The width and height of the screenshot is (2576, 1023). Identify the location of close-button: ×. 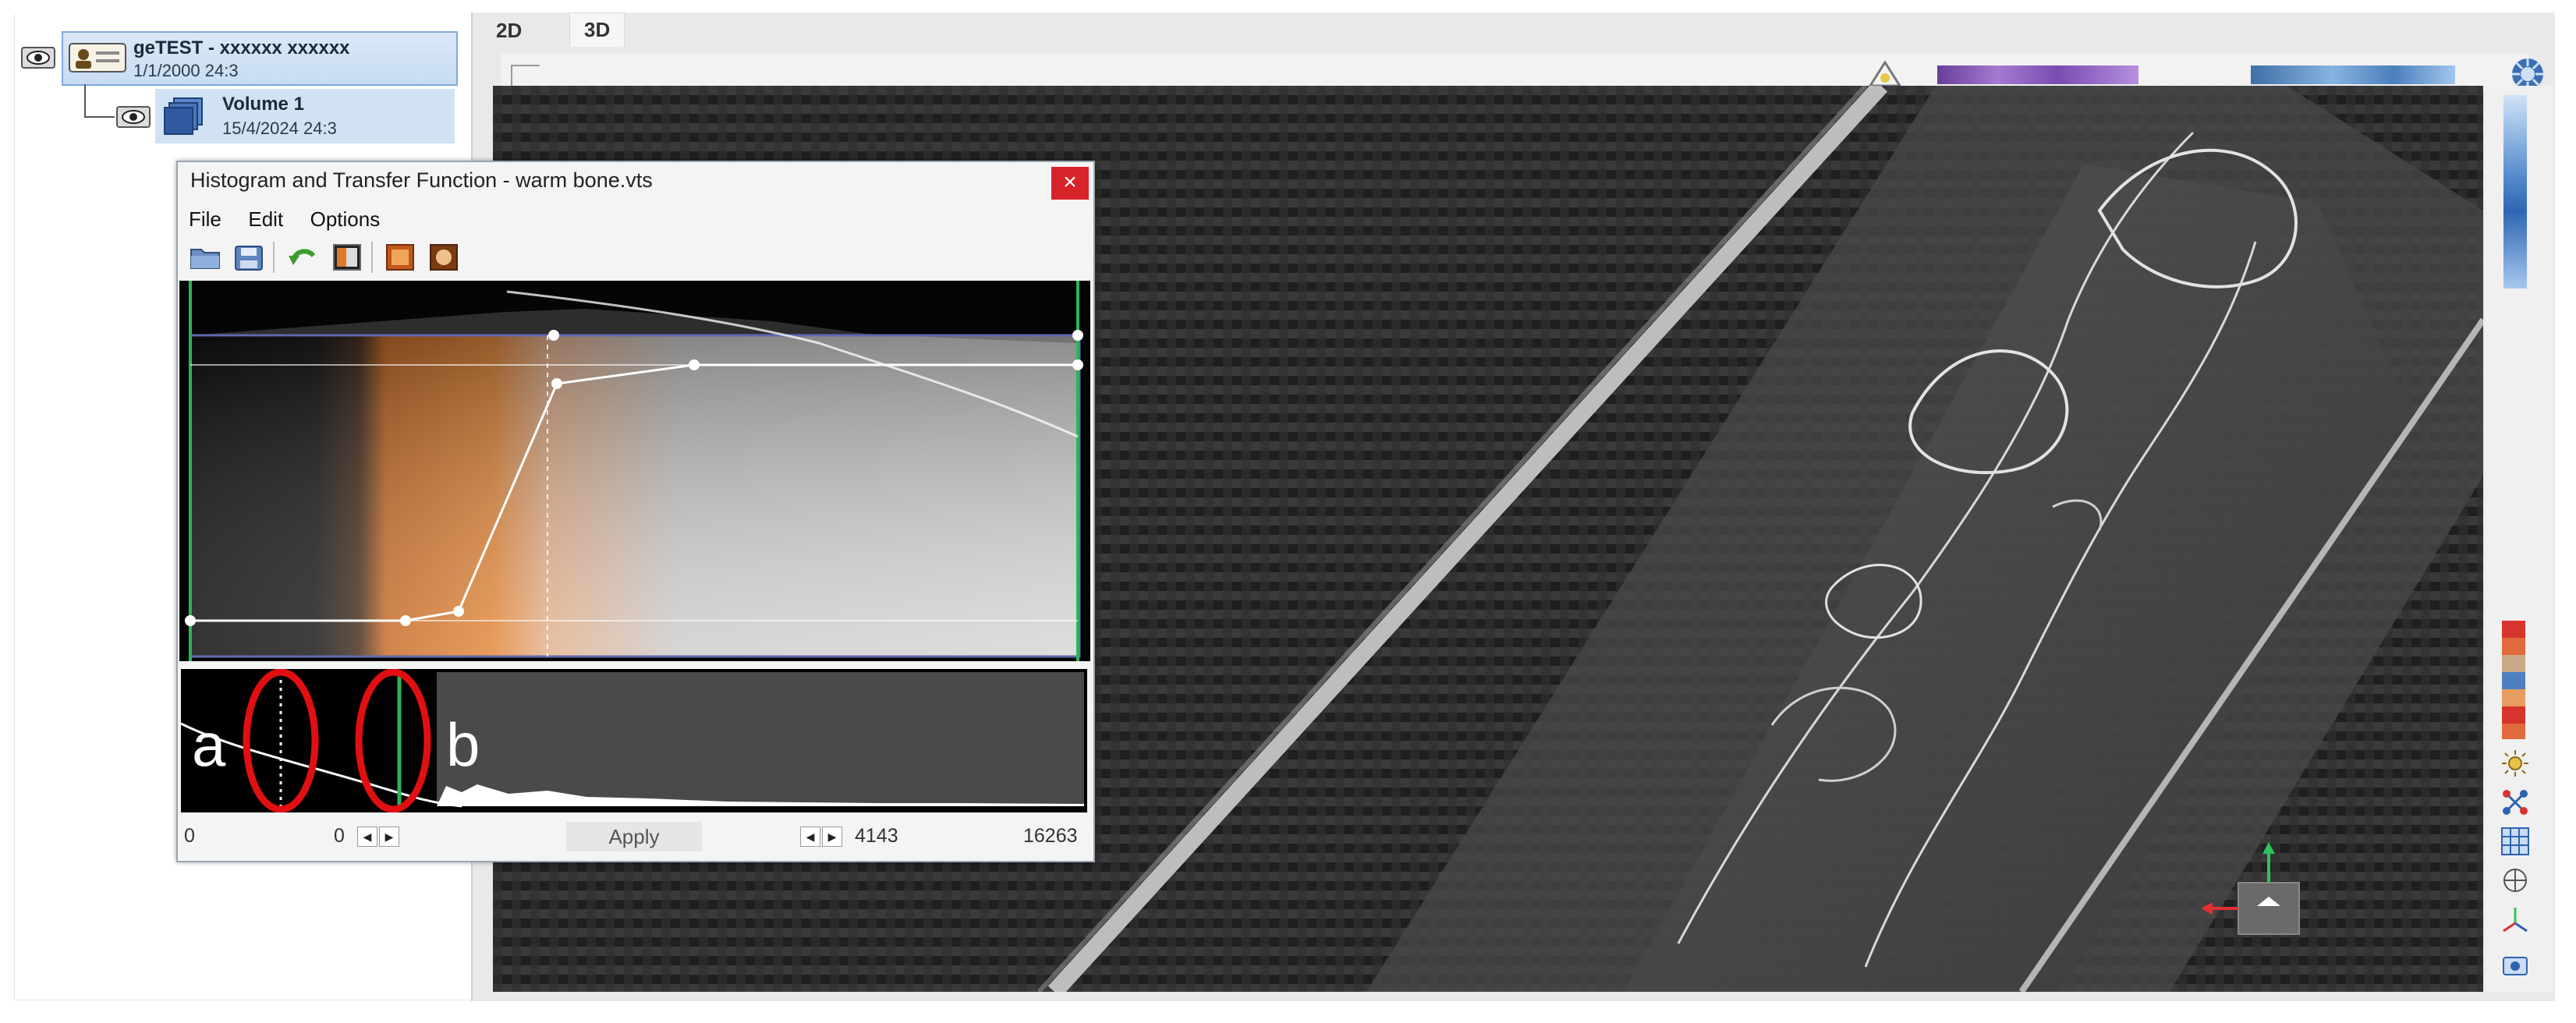
(1070, 184).